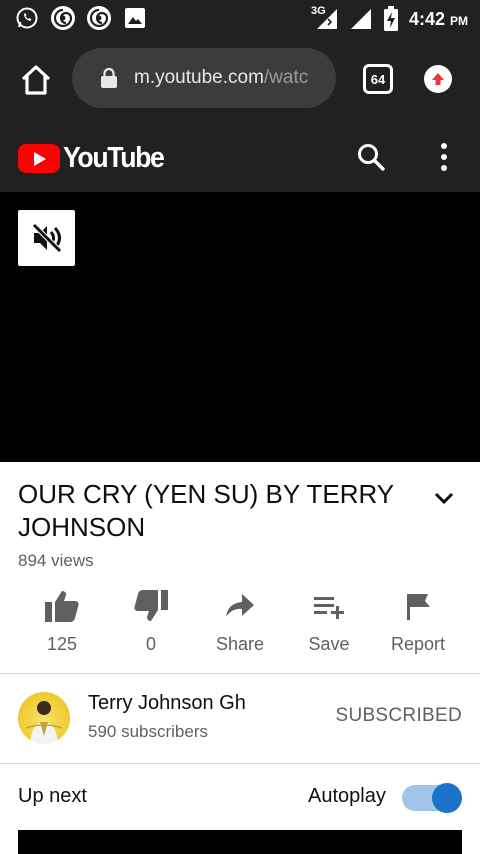  I want to click on chevron-down-icon, so click(444, 498).